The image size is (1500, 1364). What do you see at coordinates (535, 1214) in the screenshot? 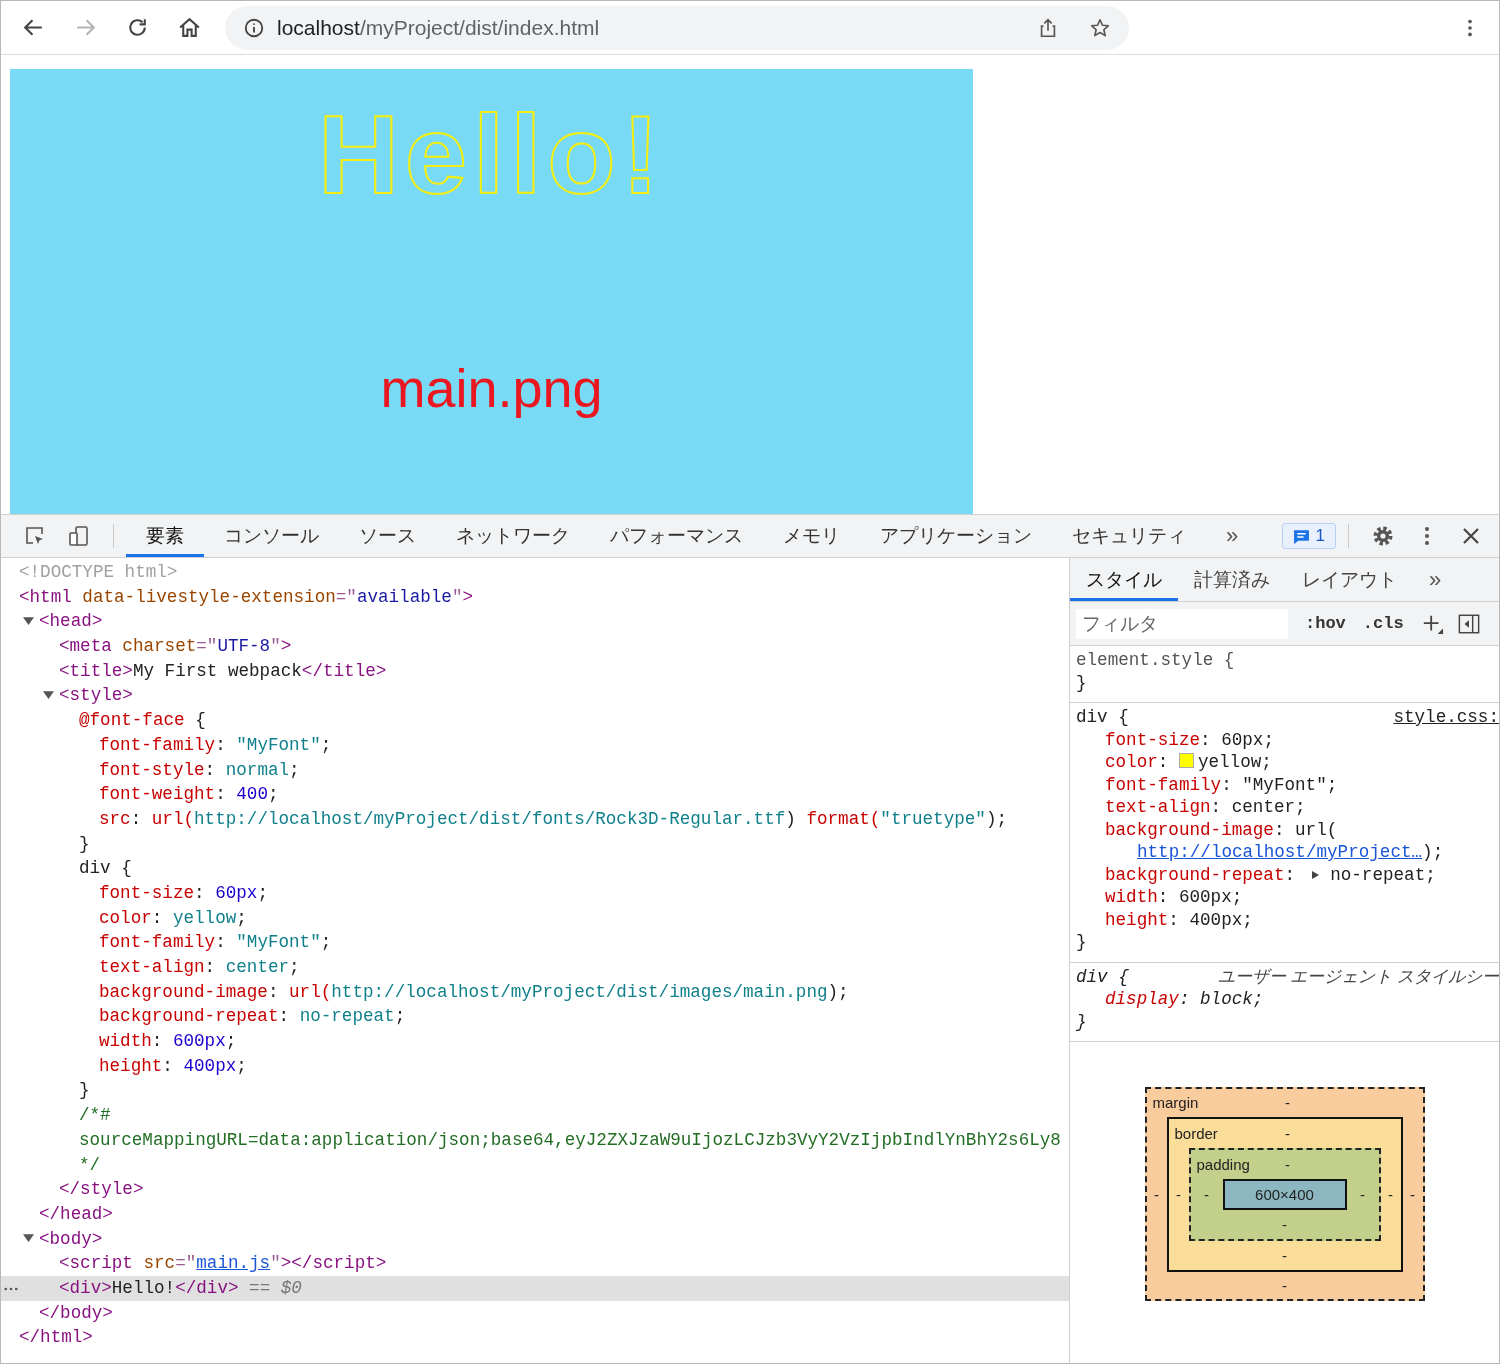
I see `dom-tree-node: </head>` at bounding box center [535, 1214].